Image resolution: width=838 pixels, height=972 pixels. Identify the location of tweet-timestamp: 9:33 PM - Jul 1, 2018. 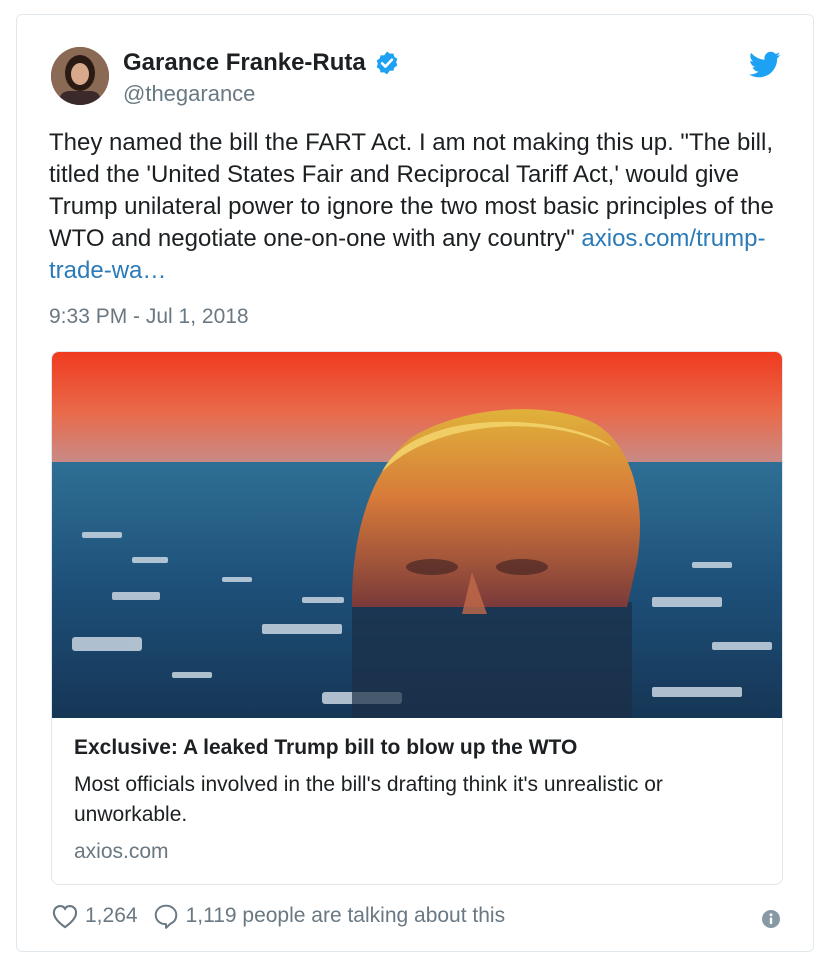
(149, 317).